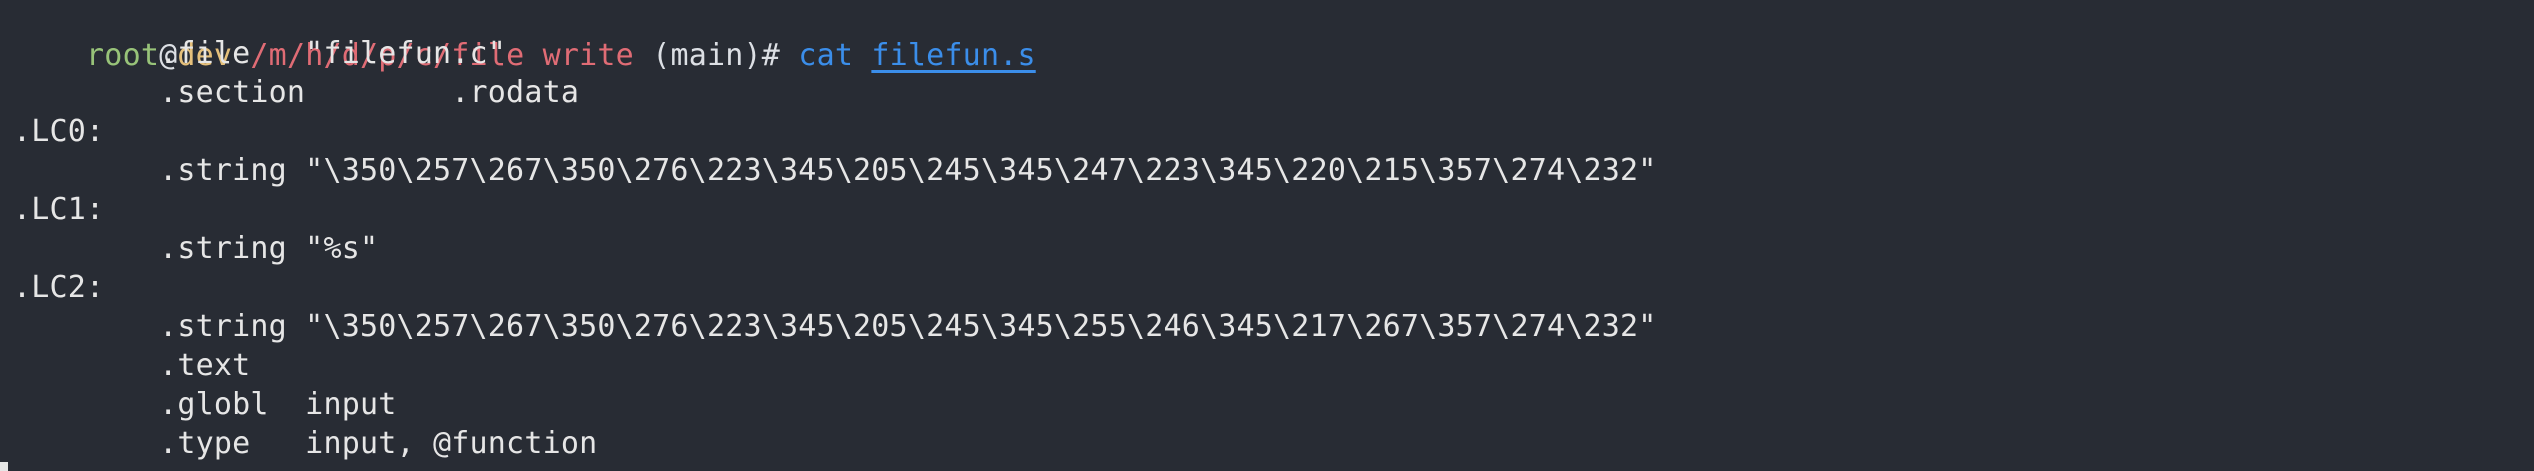  Describe the element at coordinates (59, 131) in the screenshot. I see `output-label-line: .LC0:` at that location.